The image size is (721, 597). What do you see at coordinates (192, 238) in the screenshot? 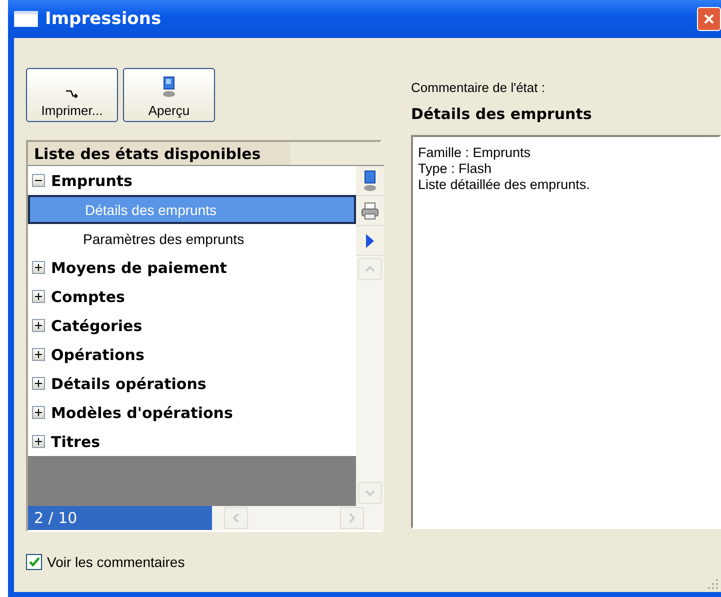
I see `tree-item: Paramètres des emprunts` at bounding box center [192, 238].